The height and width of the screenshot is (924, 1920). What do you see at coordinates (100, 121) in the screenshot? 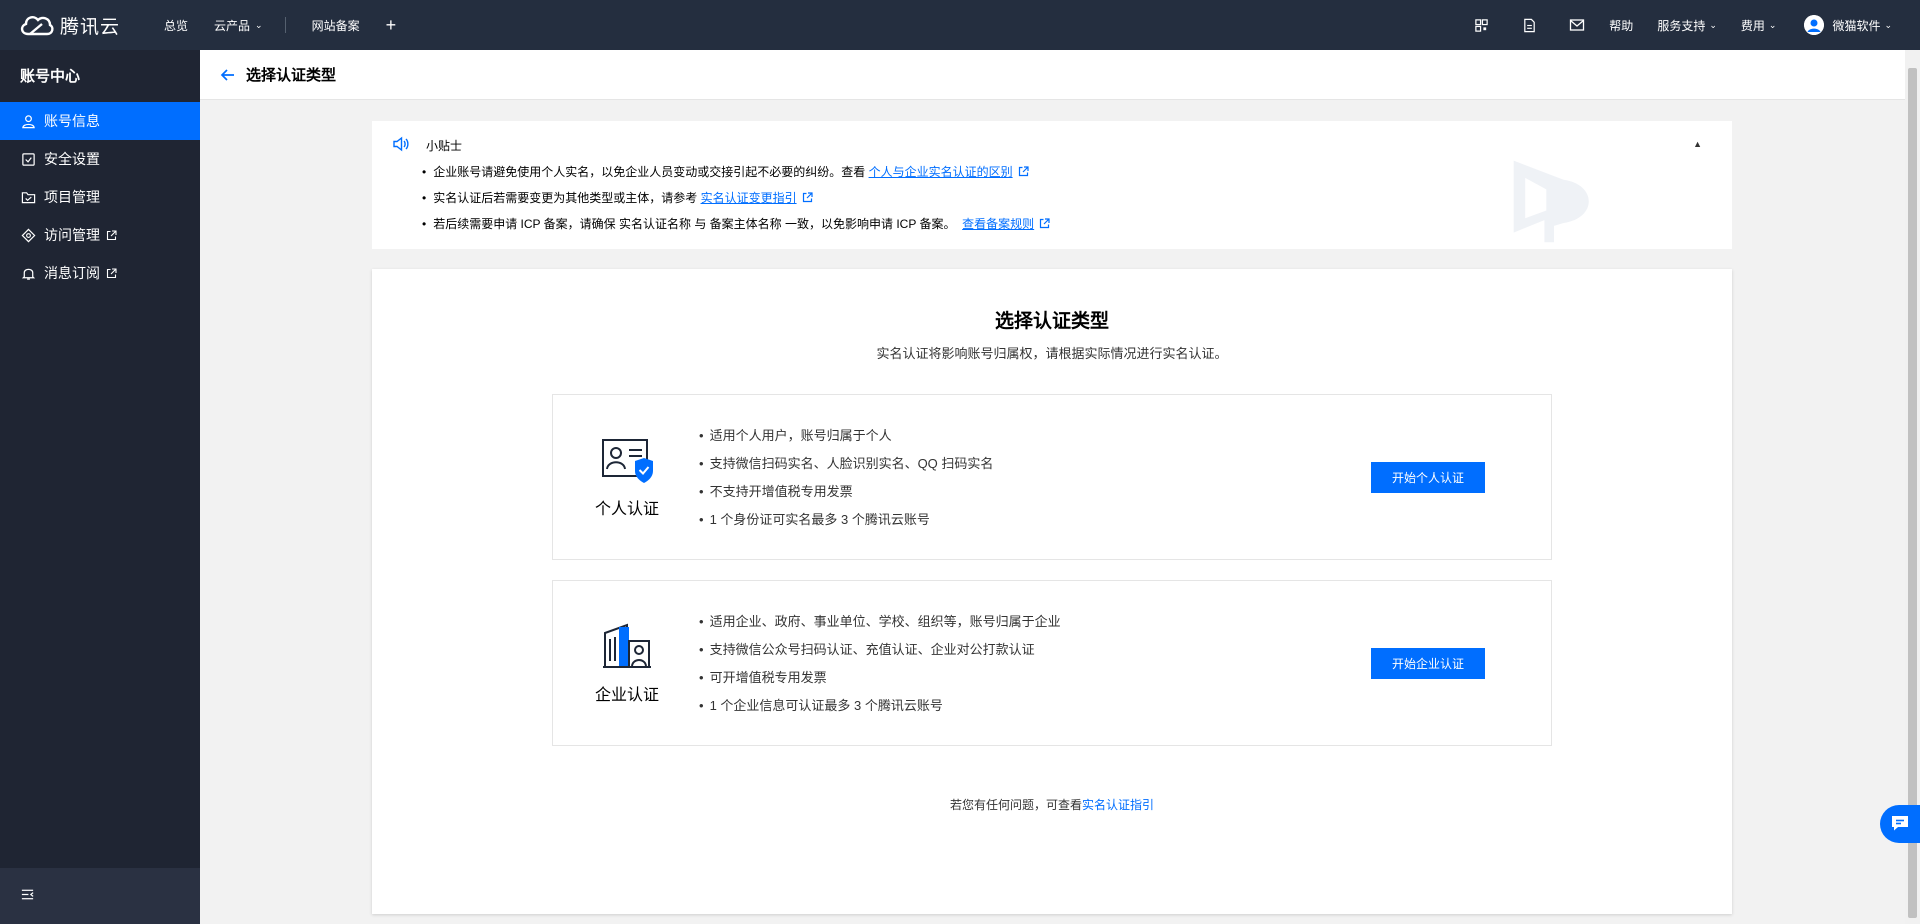
I see `sidebar-item-account-info: 账号信息` at bounding box center [100, 121].